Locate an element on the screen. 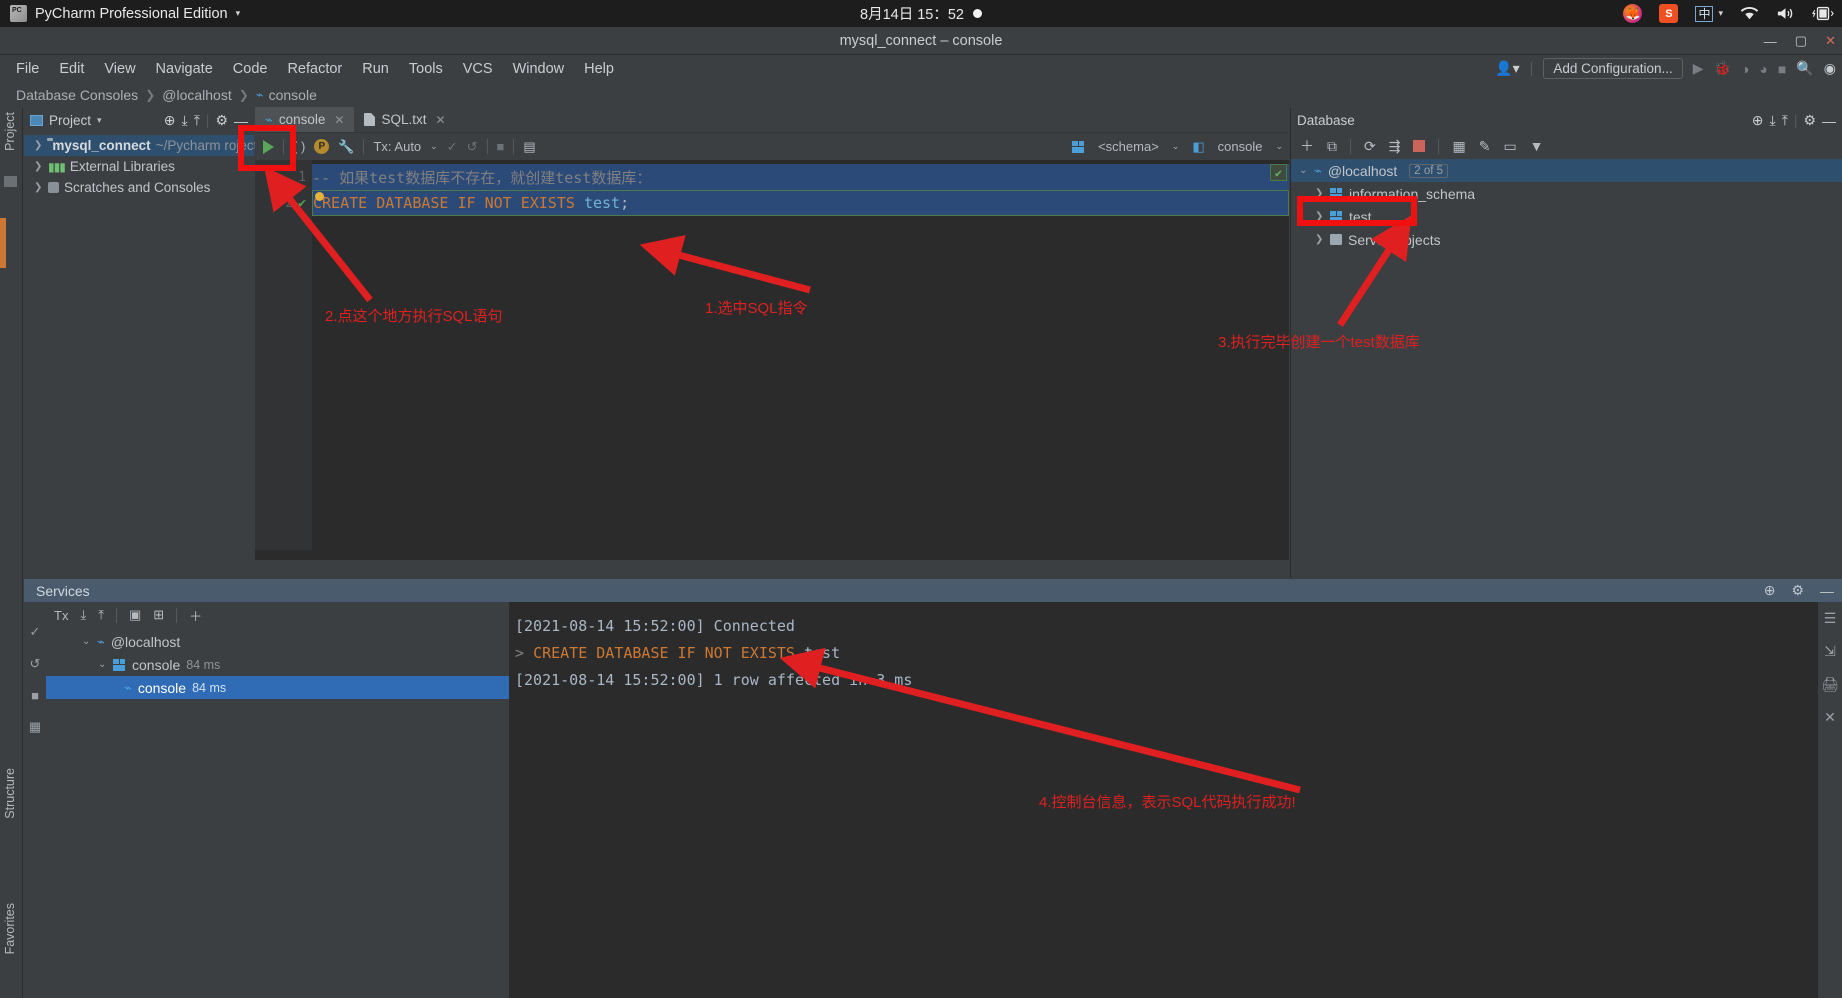 The width and height of the screenshot is (1842, 998). services-item-console-session: ⌄ console 84 ms is located at coordinates (277, 664).